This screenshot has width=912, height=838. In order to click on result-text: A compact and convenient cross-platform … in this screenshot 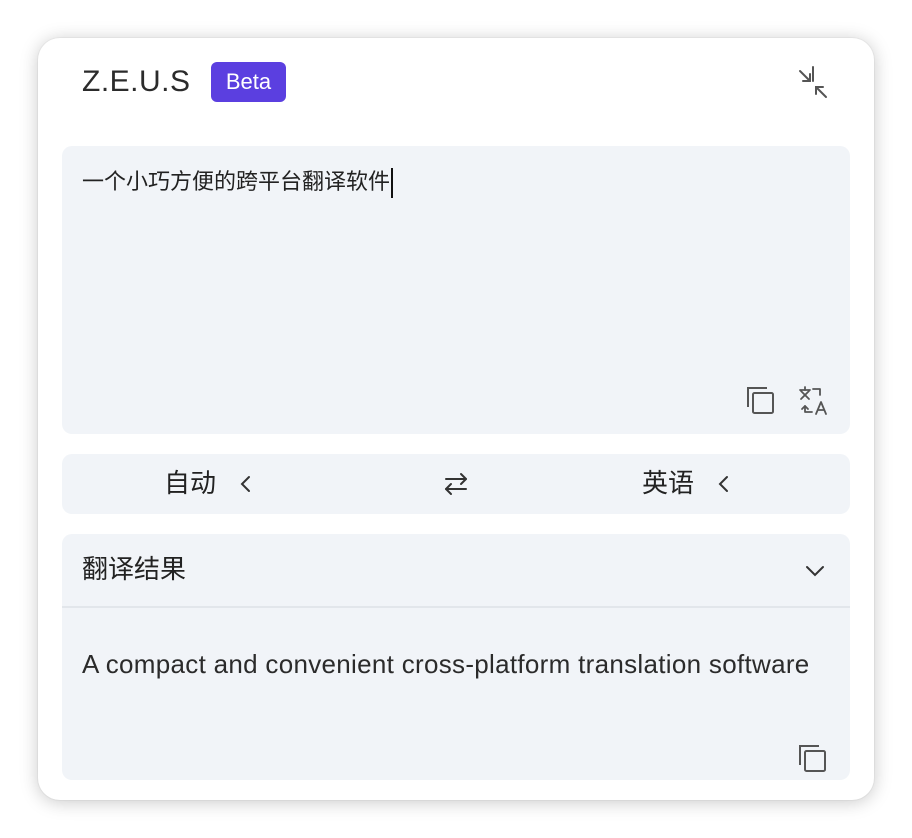, I will do `click(446, 664)`.